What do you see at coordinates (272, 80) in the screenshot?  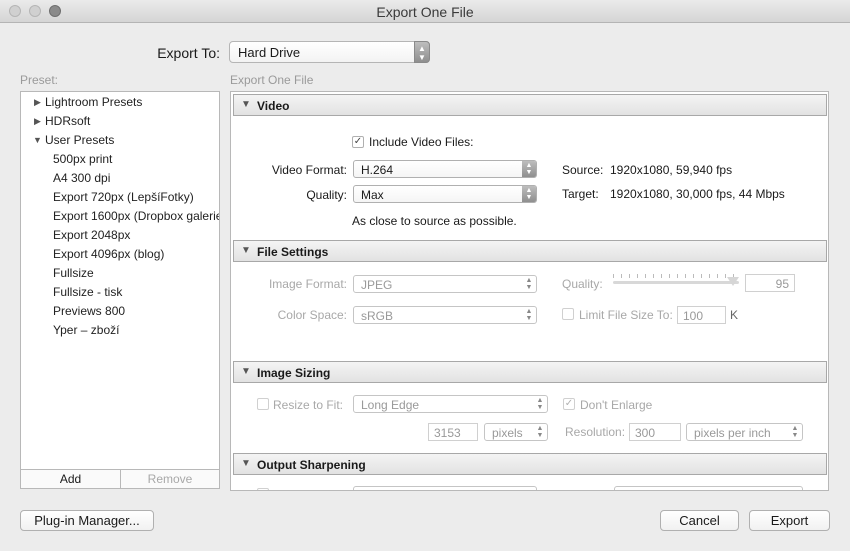 I see `panel-label: Export One File` at bounding box center [272, 80].